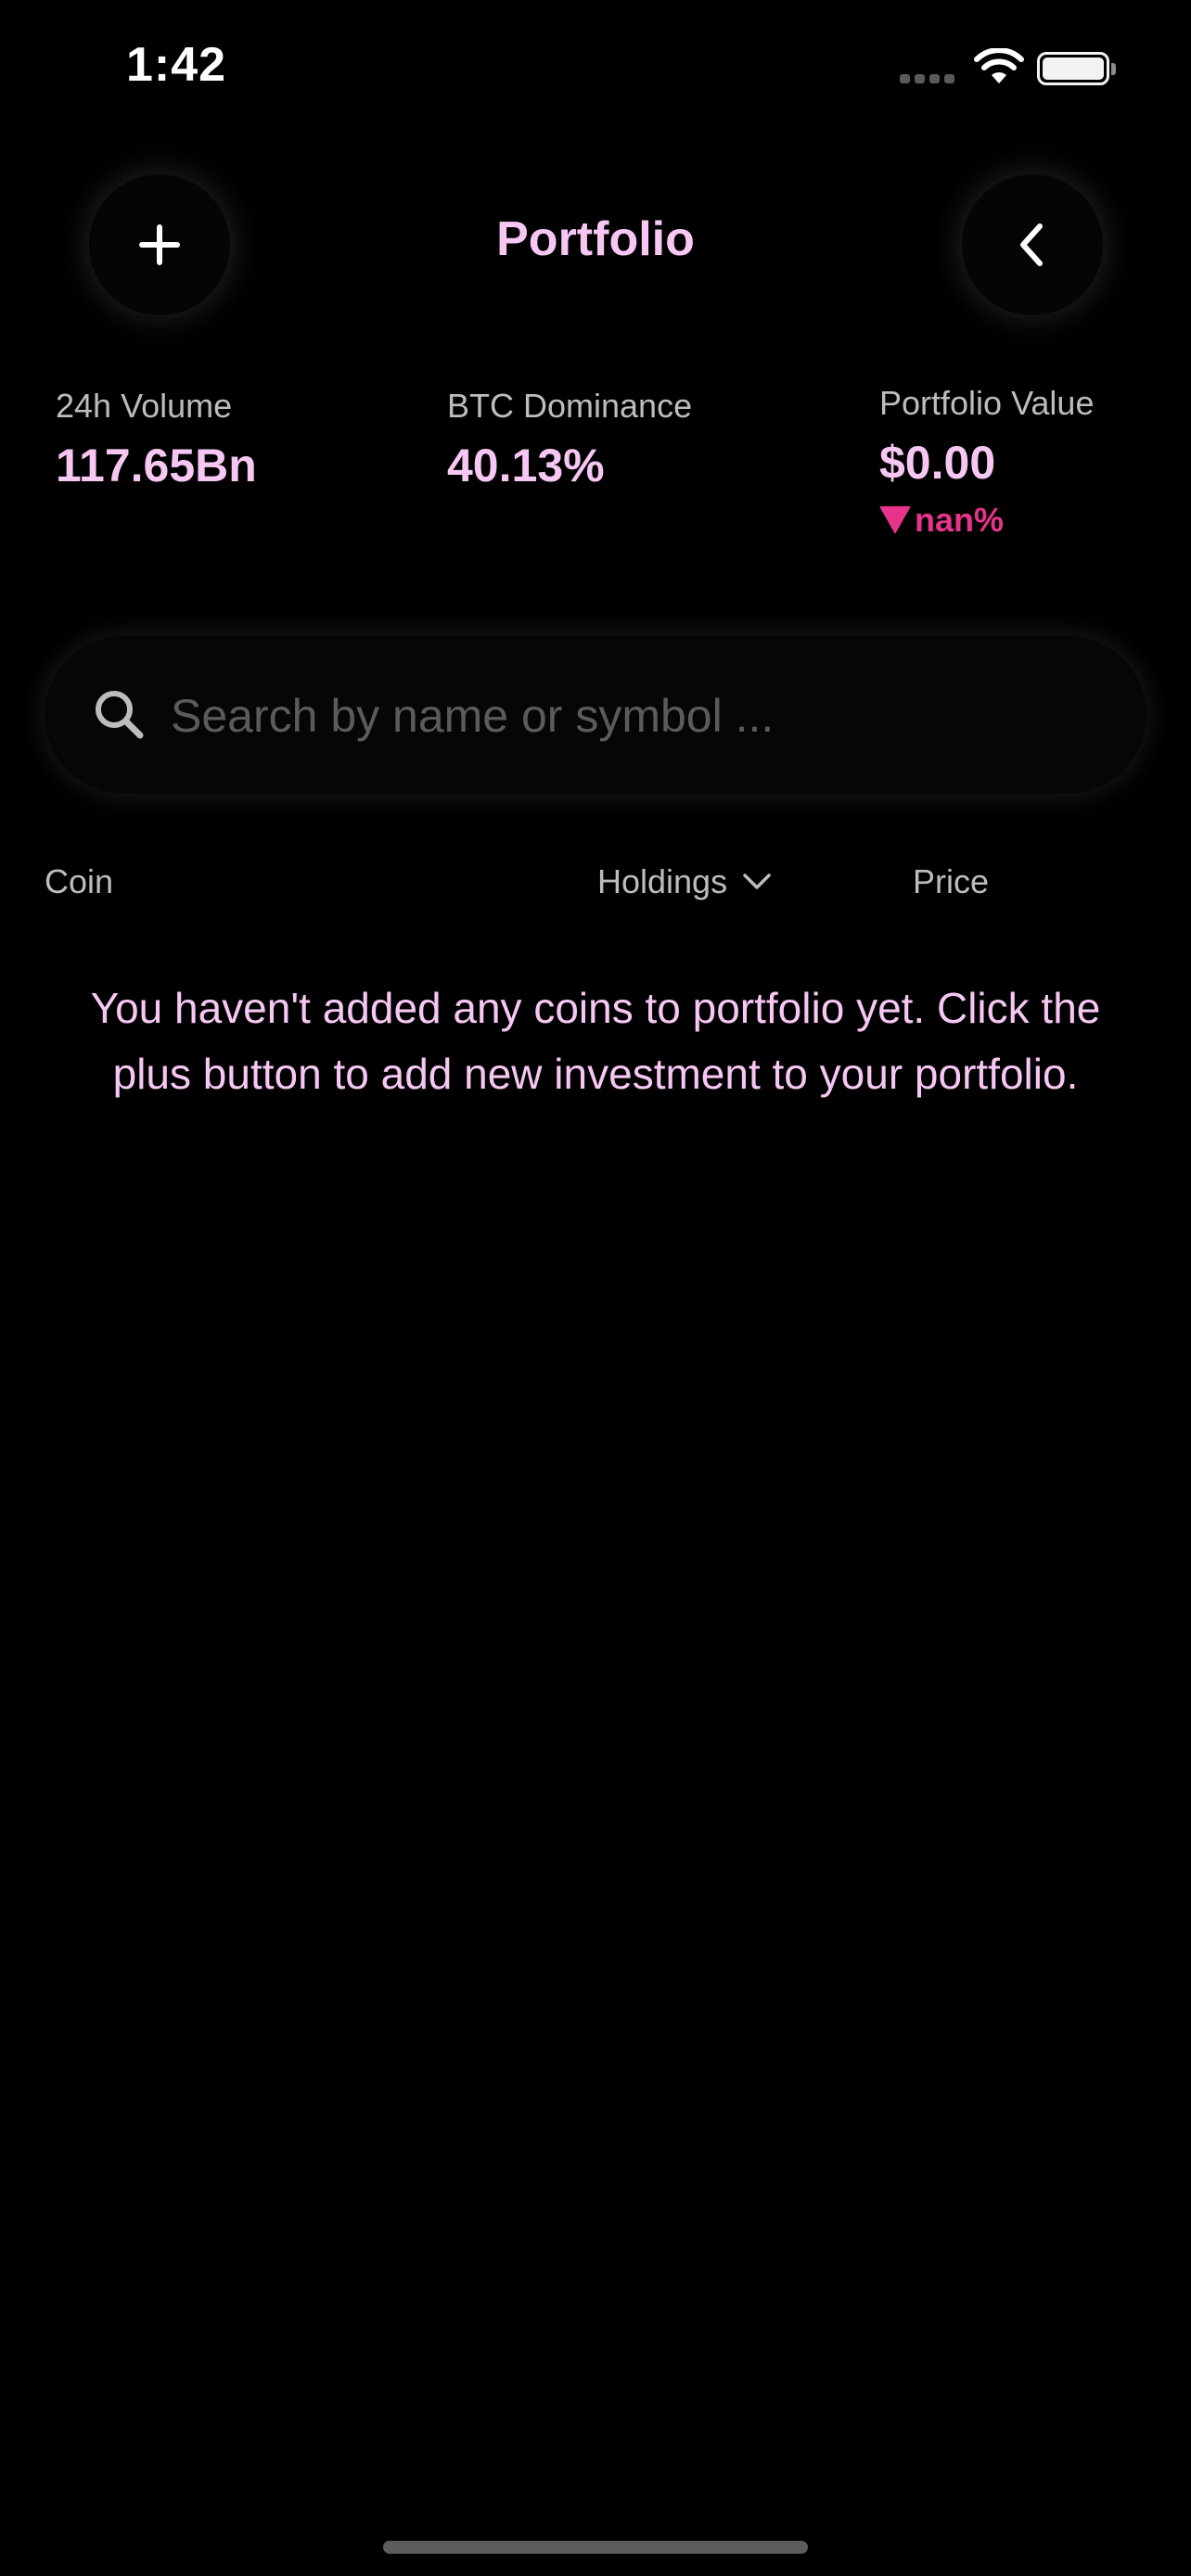 The width and height of the screenshot is (1191, 2576). I want to click on back-button, so click(1032, 244).